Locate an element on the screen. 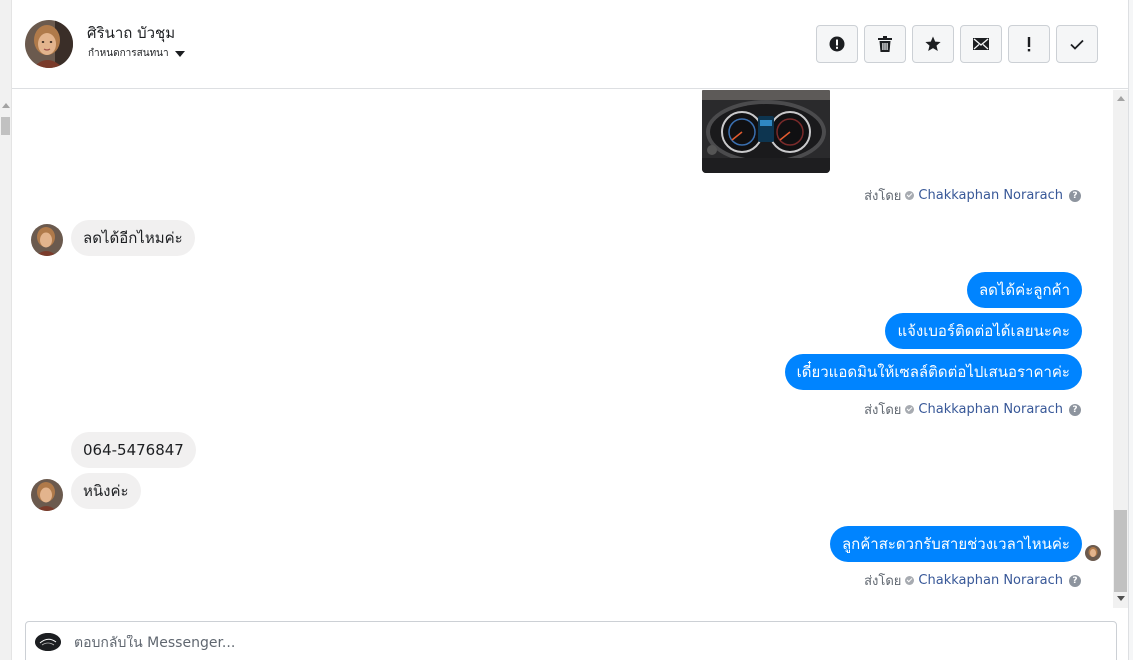 The height and width of the screenshot is (660, 1133). trash-icon is located at coordinates (885, 44).